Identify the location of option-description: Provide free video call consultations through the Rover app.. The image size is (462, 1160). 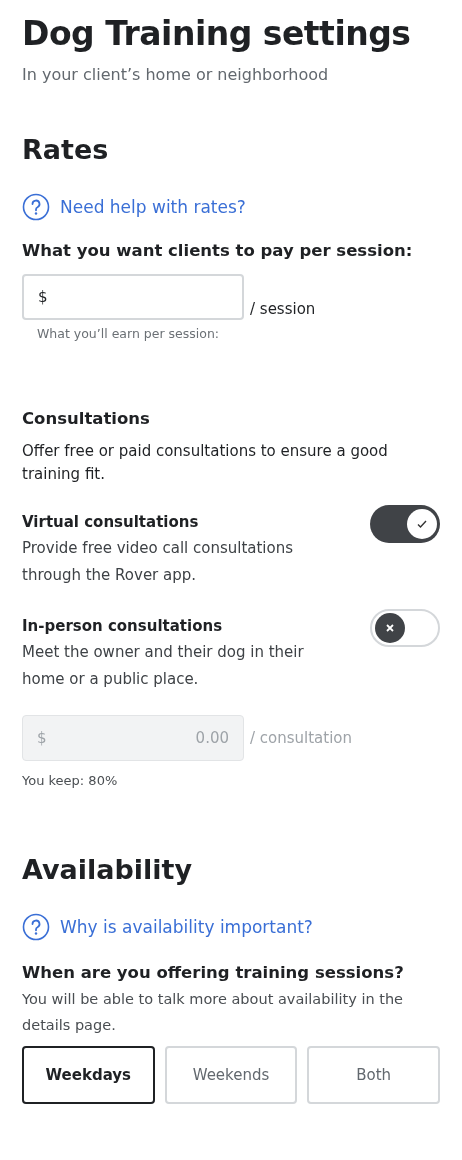
(158, 562).